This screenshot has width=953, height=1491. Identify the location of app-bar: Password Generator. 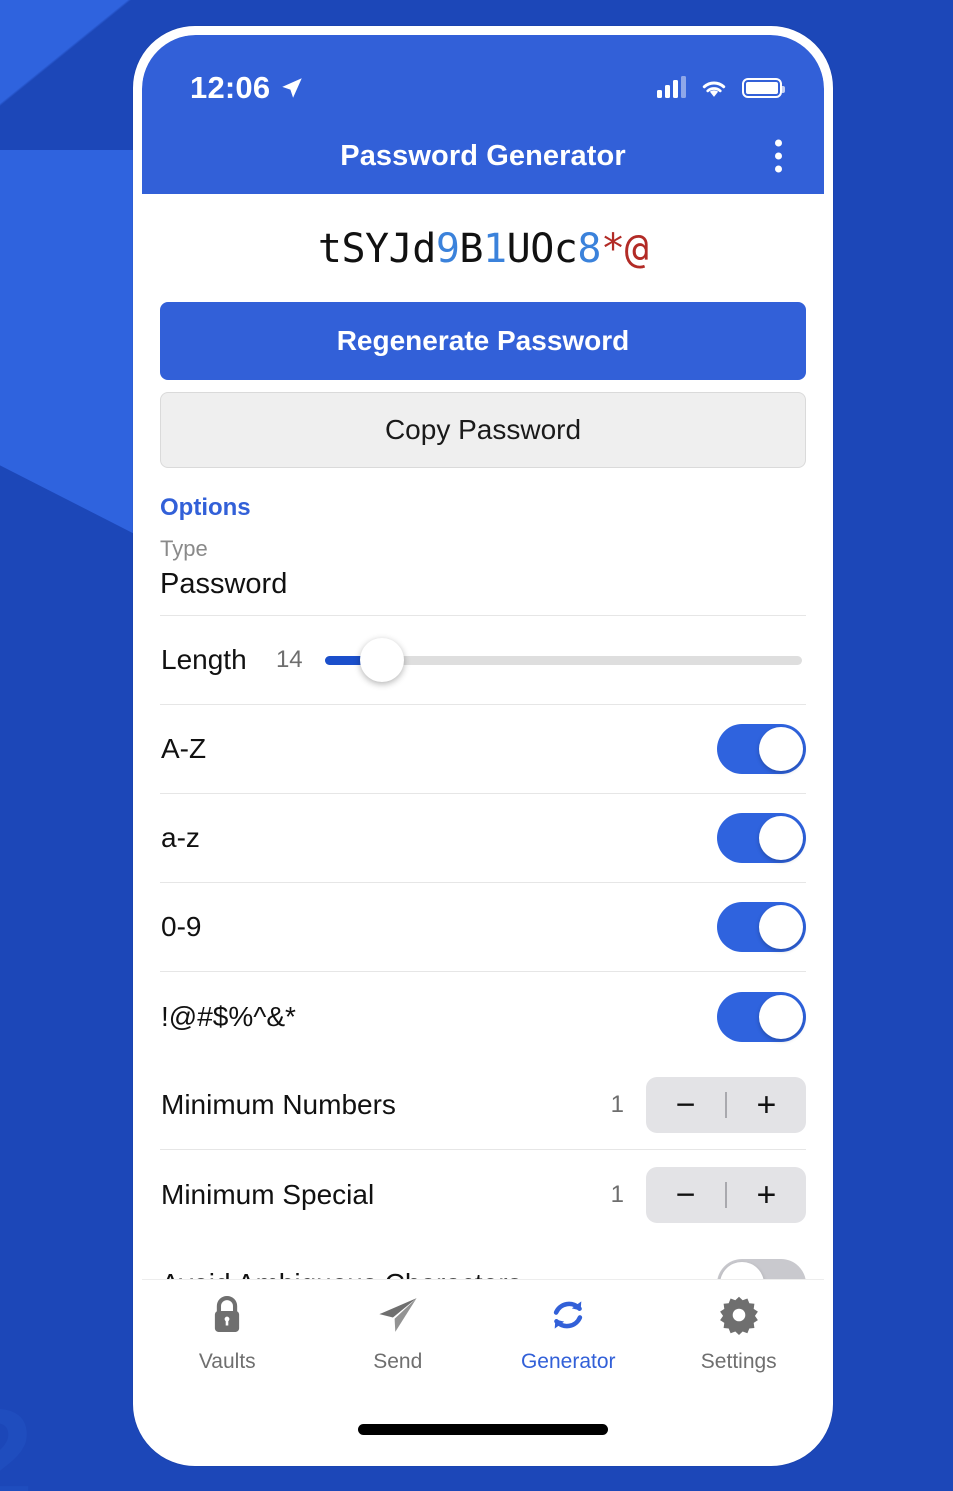
(483, 156).